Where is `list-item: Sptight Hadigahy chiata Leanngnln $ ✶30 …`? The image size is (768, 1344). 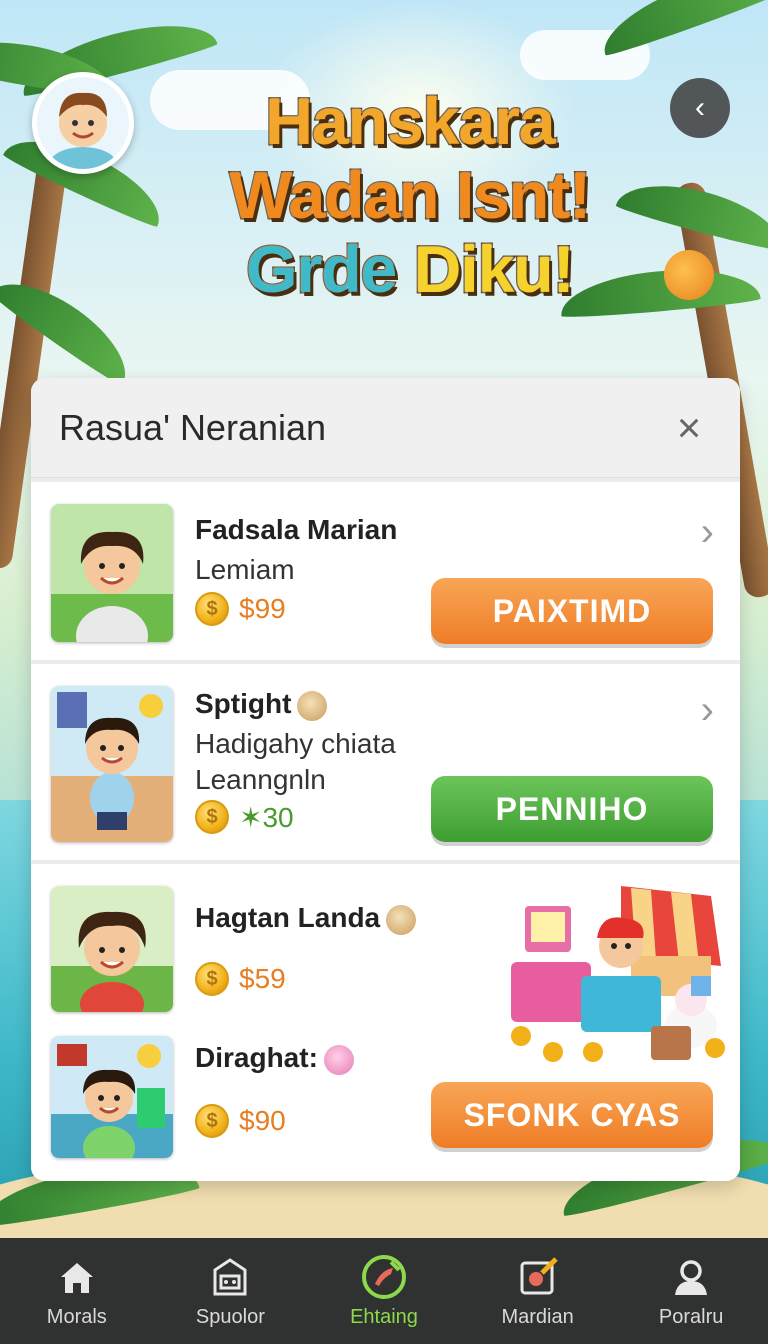
list-item: Sptight Hadigahy chiata Leanngnln $ ✶30 … is located at coordinates (385, 760).